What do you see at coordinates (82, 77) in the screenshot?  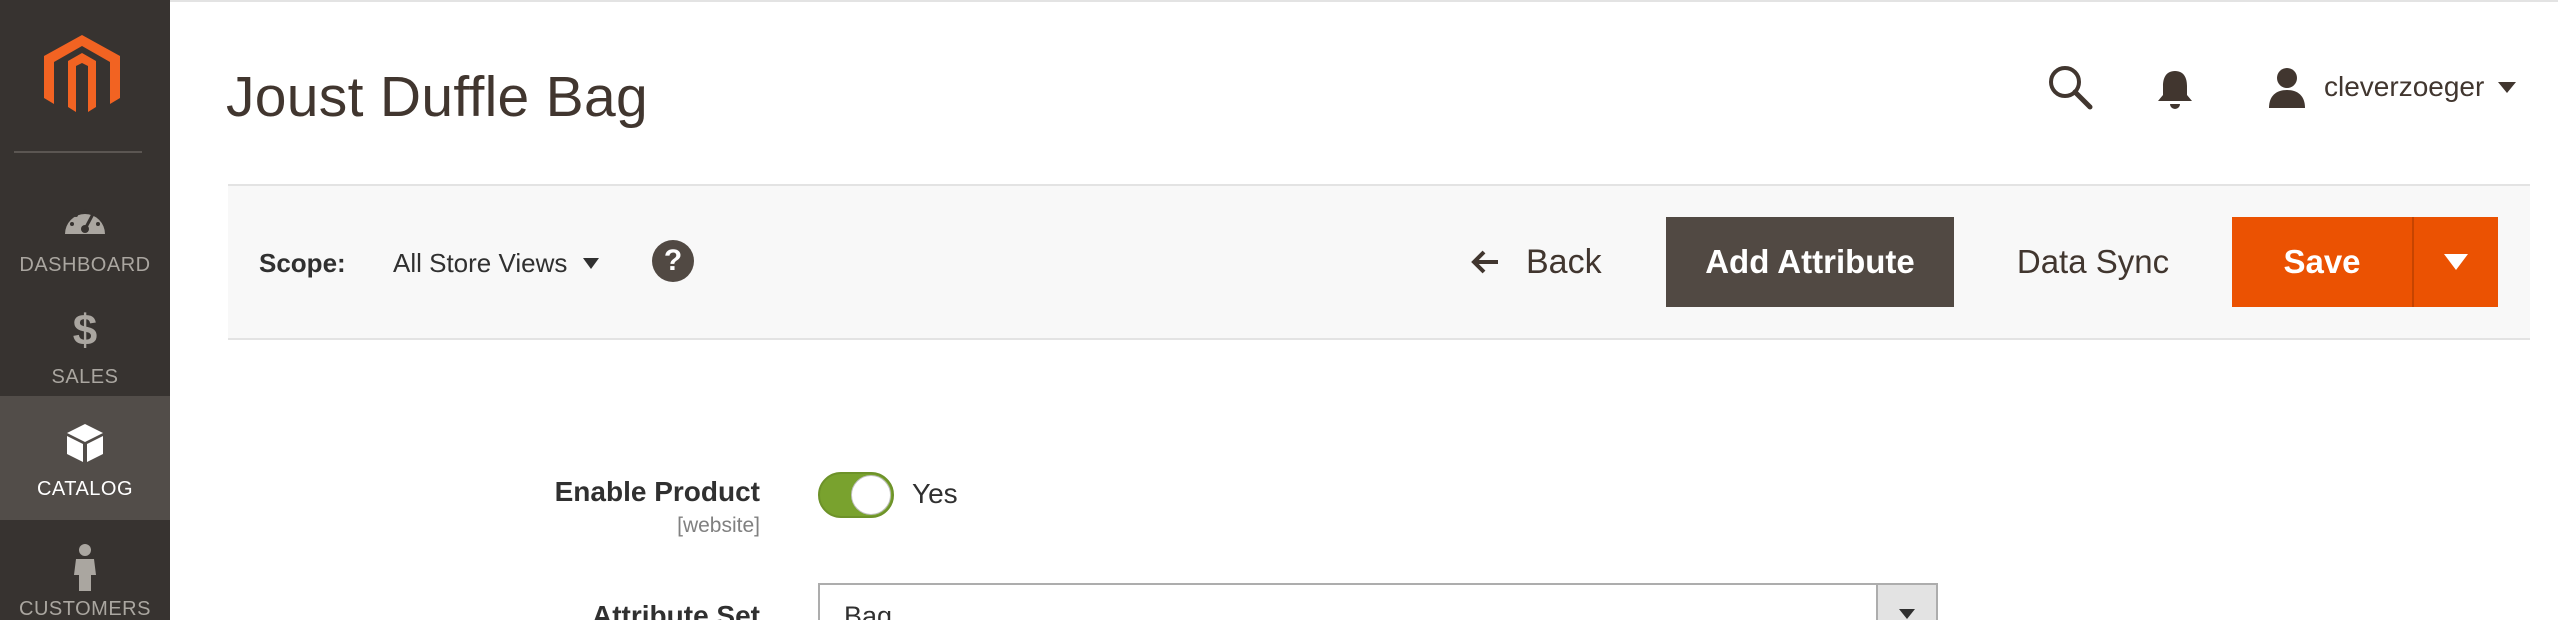 I see `magento-logo` at bounding box center [82, 77].